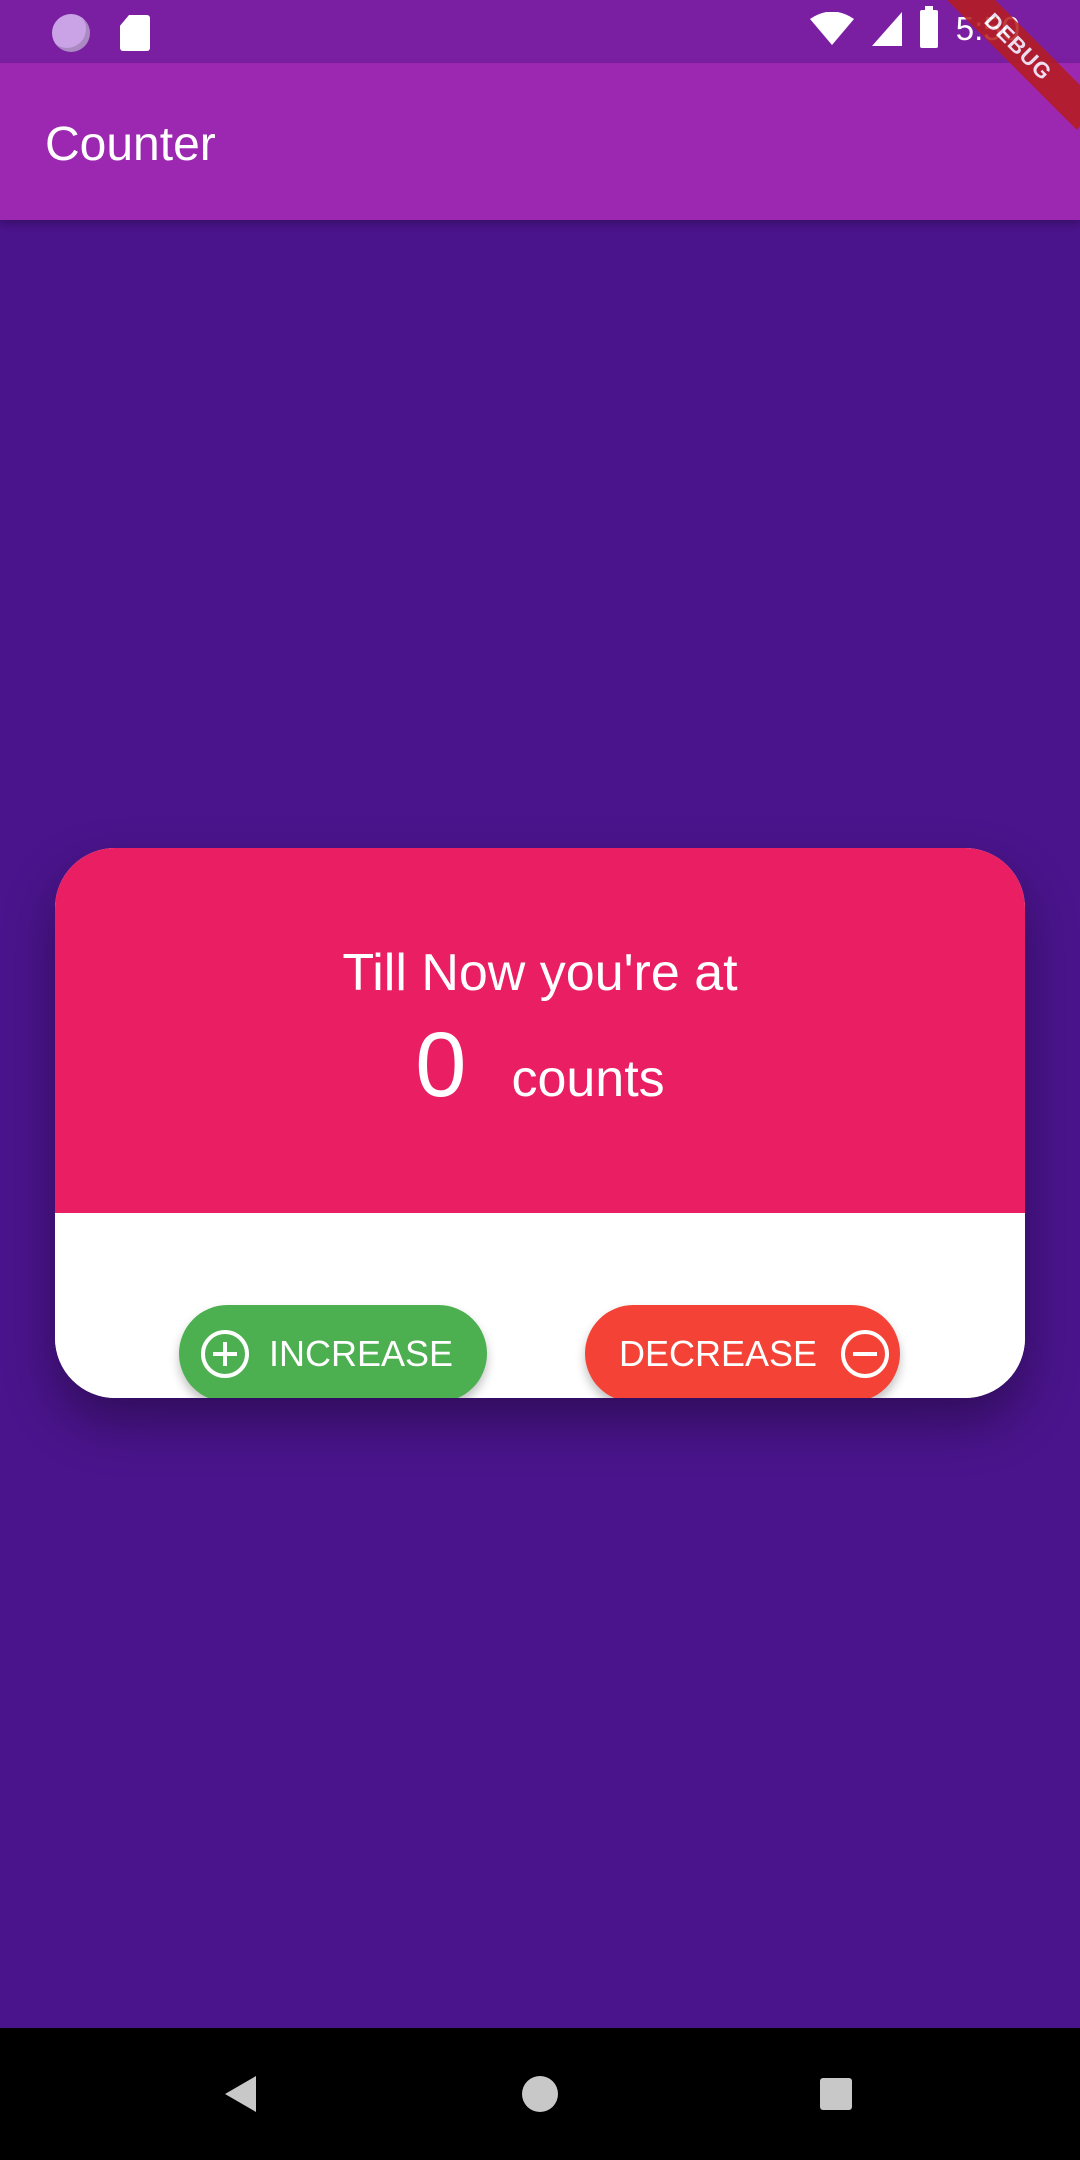  I want to click on app-bar: Counter, so click(540, 141).